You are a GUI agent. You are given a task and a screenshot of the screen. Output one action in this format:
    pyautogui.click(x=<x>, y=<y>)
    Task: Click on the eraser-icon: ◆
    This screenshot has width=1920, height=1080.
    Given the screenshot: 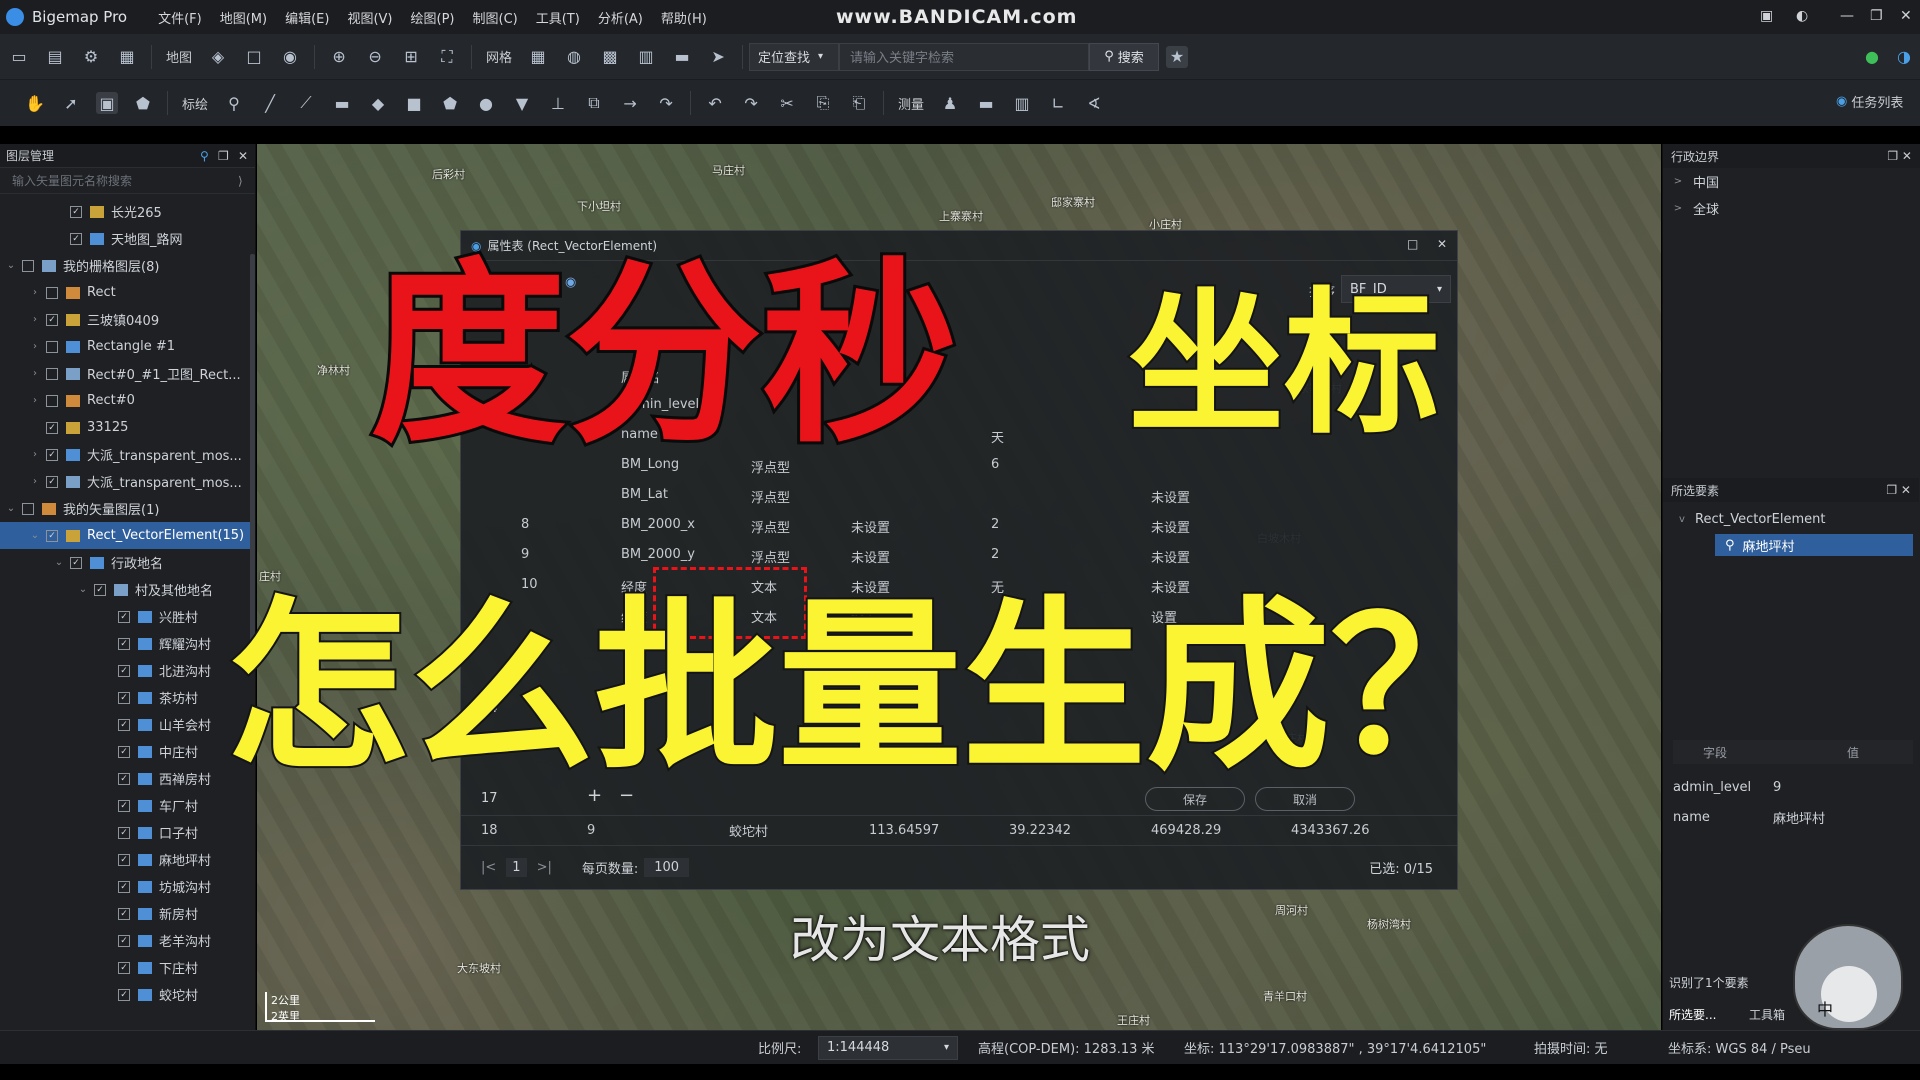 What is the action you would take?
    pyautogui.click(x=378, y=103)
    